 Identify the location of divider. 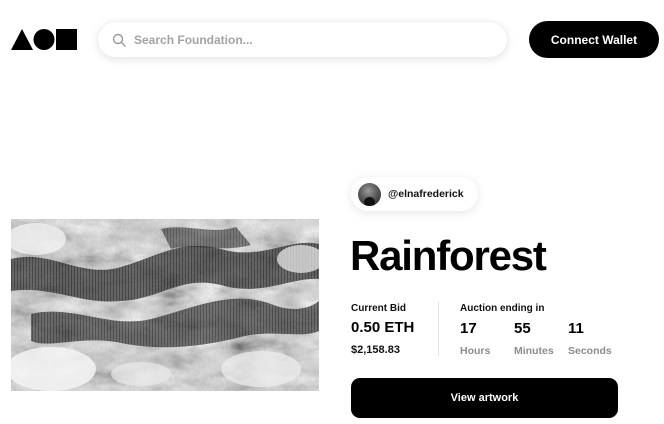
(438, 329).